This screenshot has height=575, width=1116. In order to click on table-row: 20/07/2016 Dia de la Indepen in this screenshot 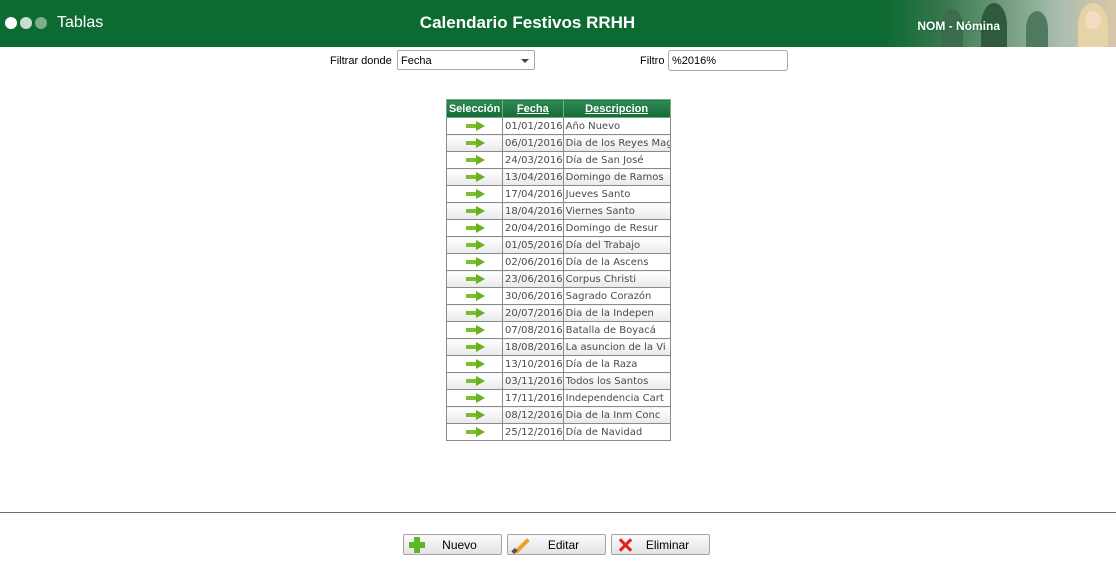, I will do `click(558, 313)`.